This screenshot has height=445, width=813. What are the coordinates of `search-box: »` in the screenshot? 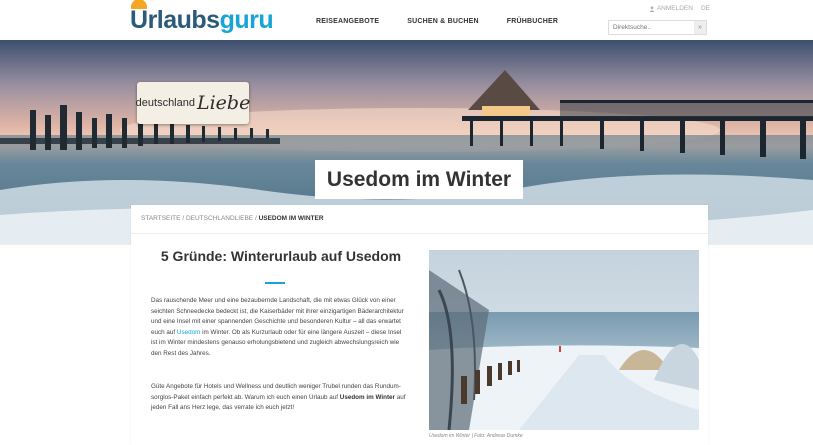 It's located at (657, 27).